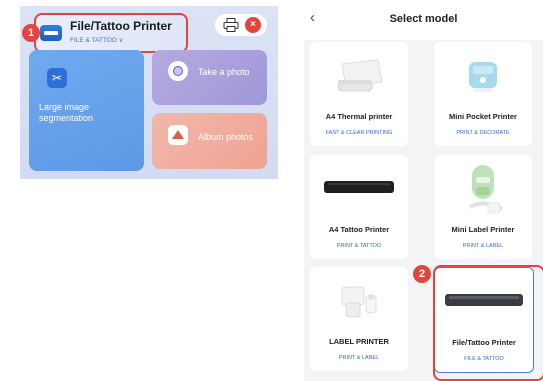 The height and width of the screenshot is (381, 543). Describe the element at coordinates (422, 274) in the screenshot. I see `step-badge-2: 2` at that location.